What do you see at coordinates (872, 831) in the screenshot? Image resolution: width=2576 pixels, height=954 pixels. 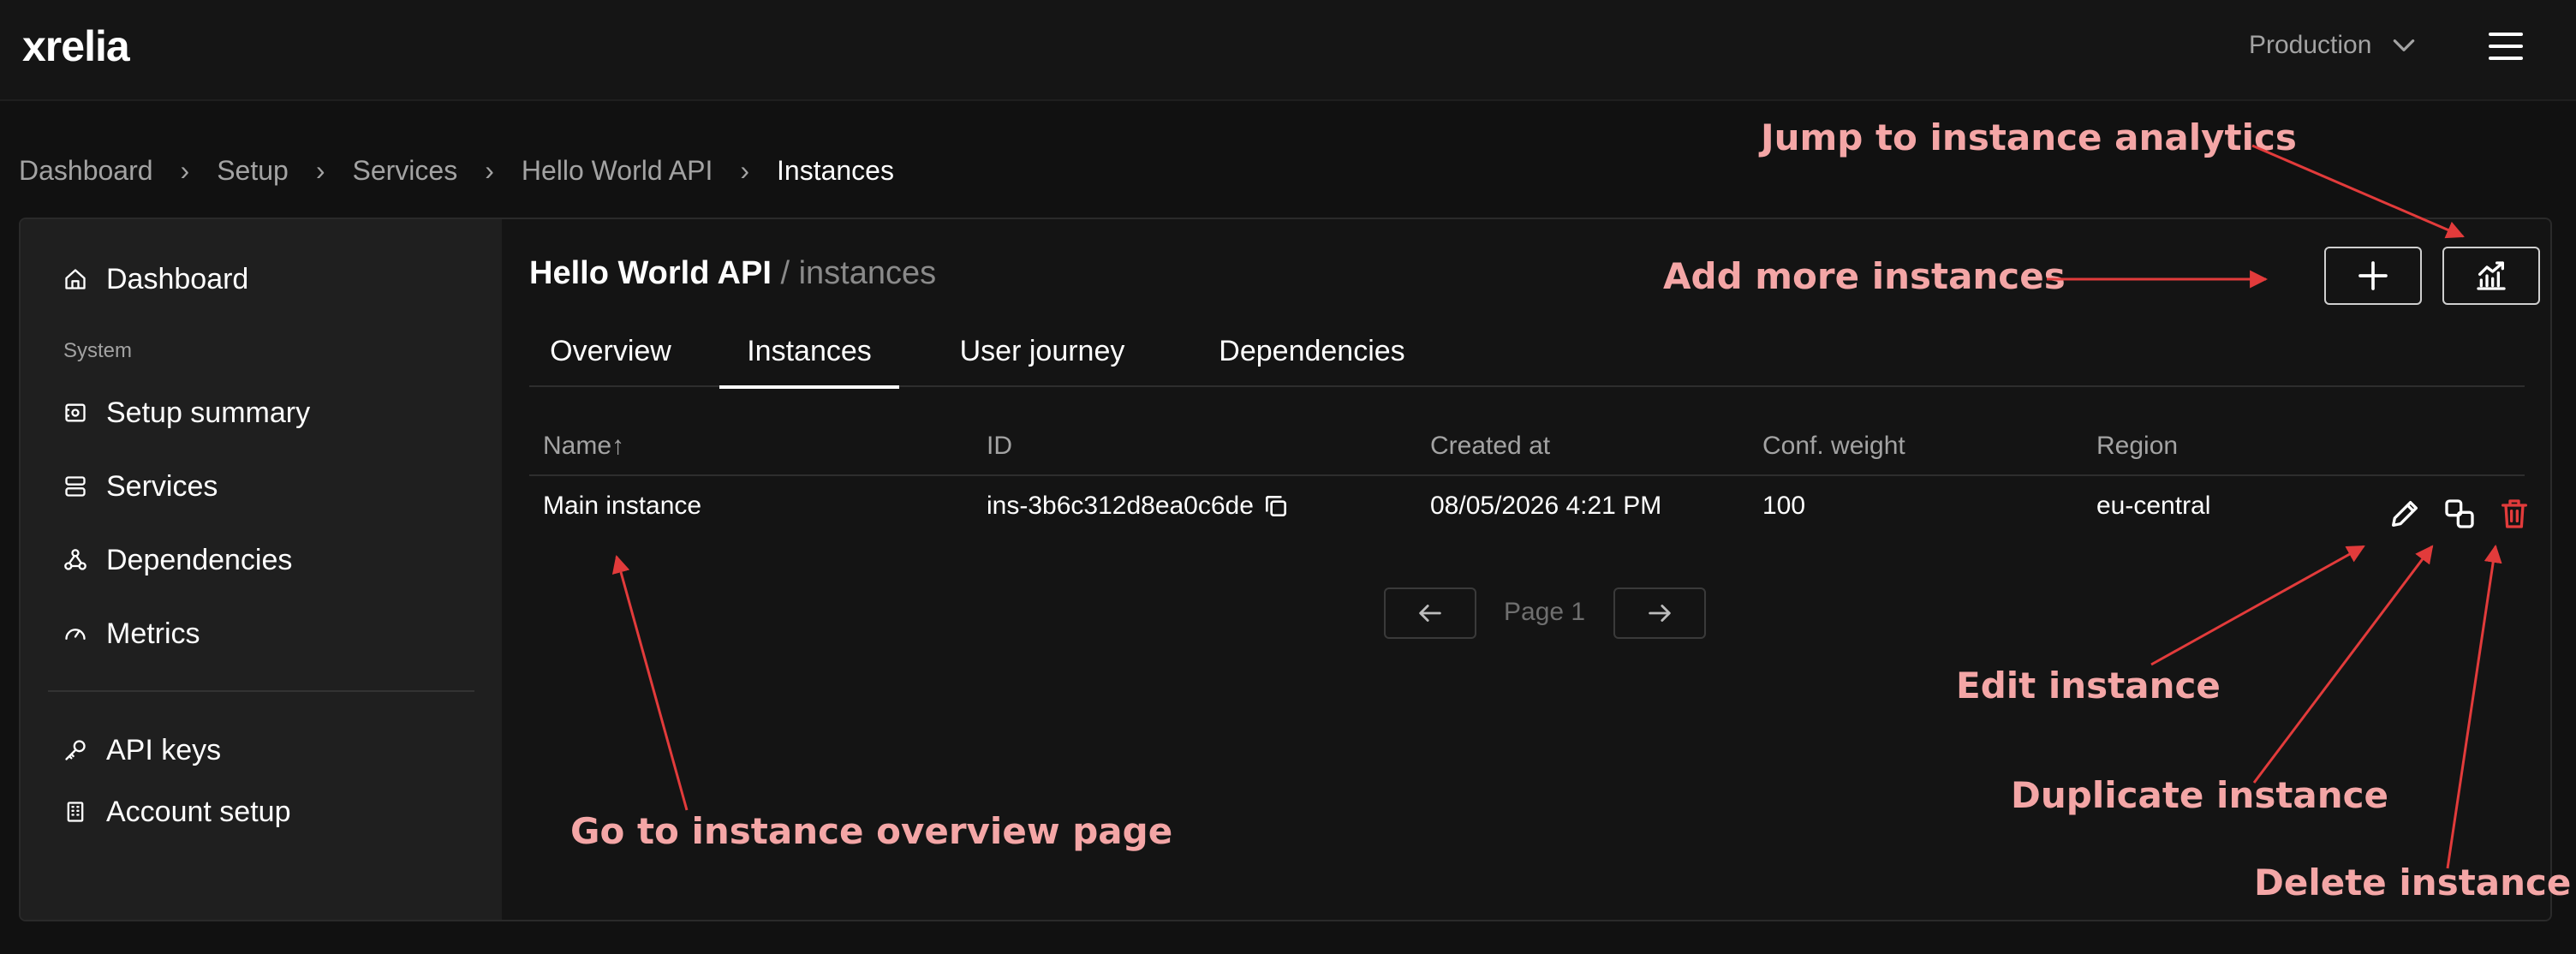 I see `annotation-overview: Go to instance overview page` at bounding box center [872, 831].